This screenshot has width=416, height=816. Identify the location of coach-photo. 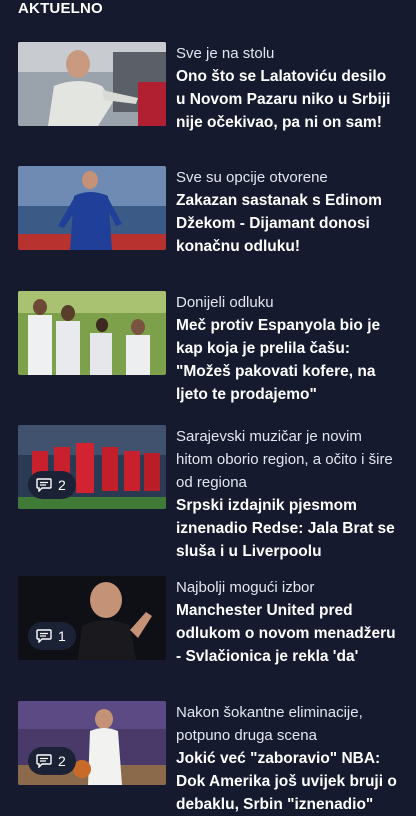
(92, 84).